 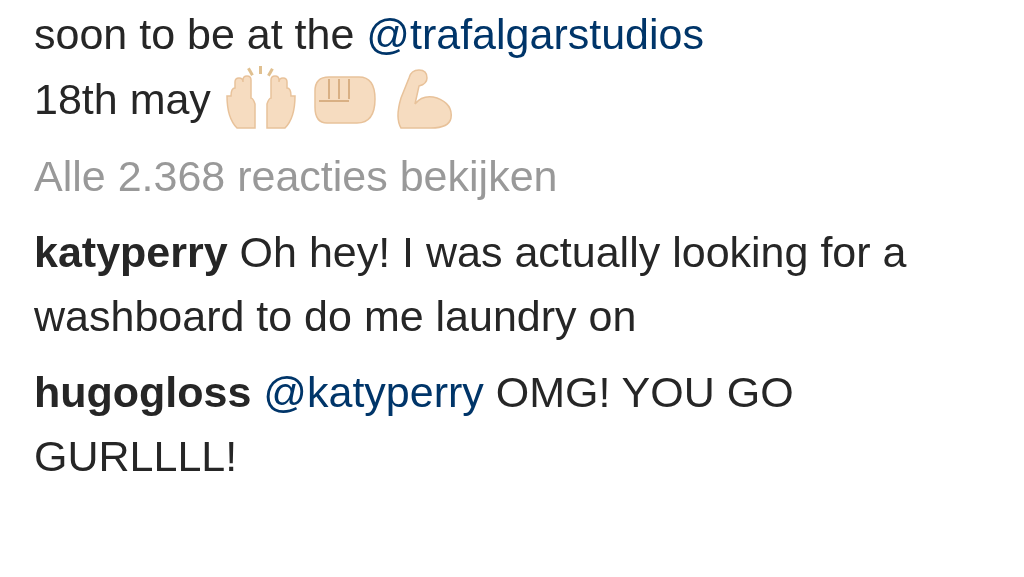 I want to click on caption-text: soon to be at the @trafalgarstudios, so click(x=369, y=34).